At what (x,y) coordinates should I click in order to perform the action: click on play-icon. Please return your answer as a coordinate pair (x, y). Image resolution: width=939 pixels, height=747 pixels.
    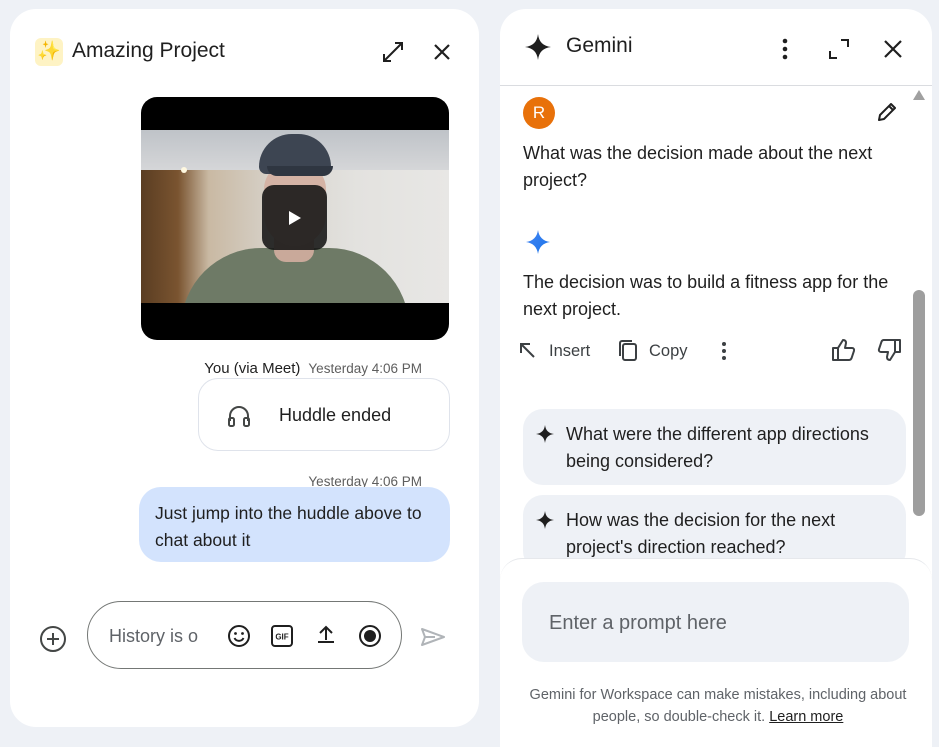
    Looking at the image, I should click on (294, 217).